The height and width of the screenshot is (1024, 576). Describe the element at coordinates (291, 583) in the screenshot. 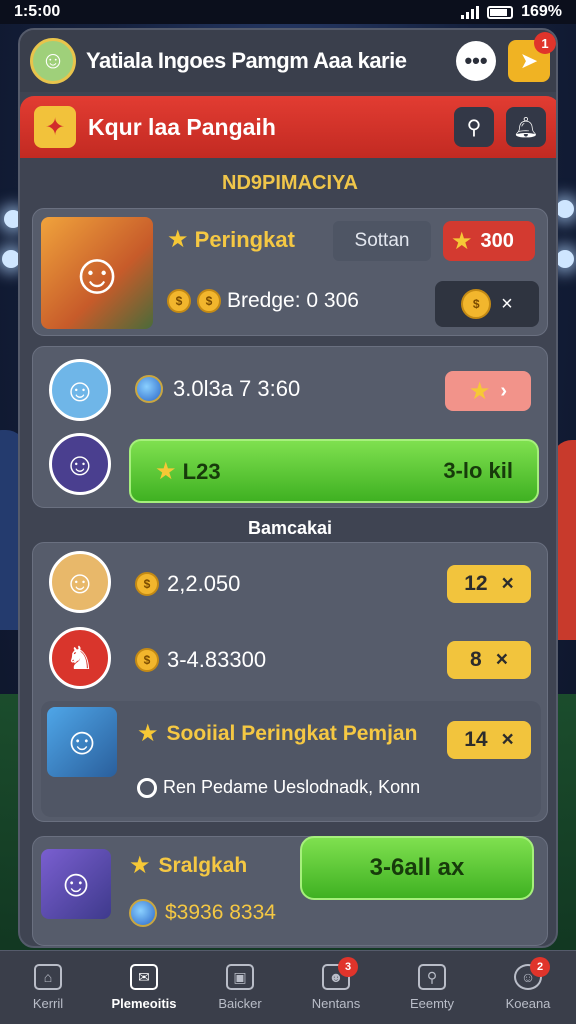

I see `table-row: ☺ $ 2,2.050 12 ×` at that location.